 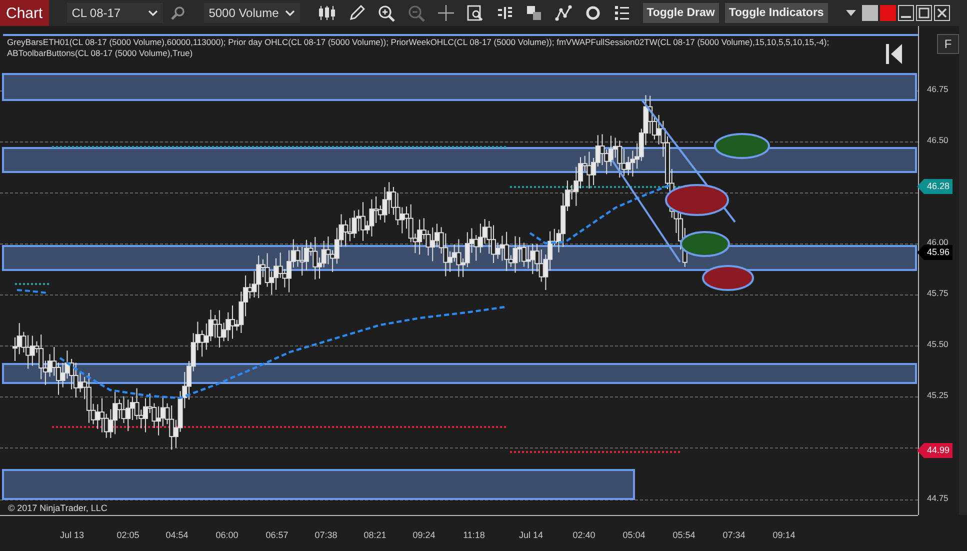 I want to click on time-tick-label: 05:54, so click(x=684, y=535).